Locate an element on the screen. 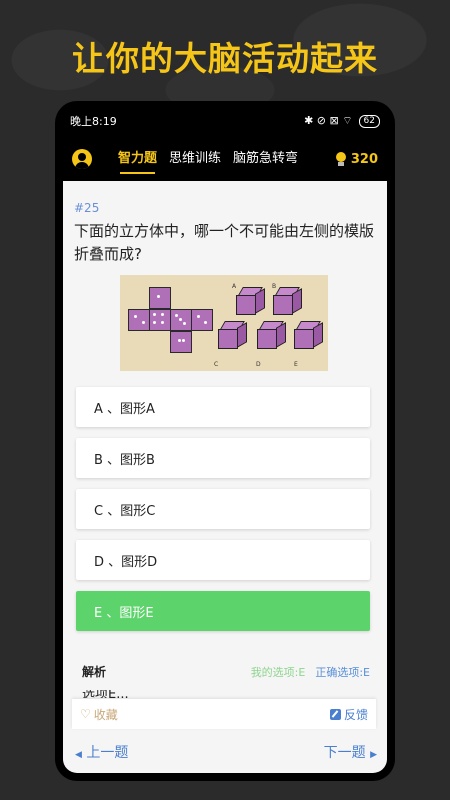 Image resolution: width=450 pixels, height=800 pixels. tab-puzzles: 智力题 is located at coordinates (137, 160).